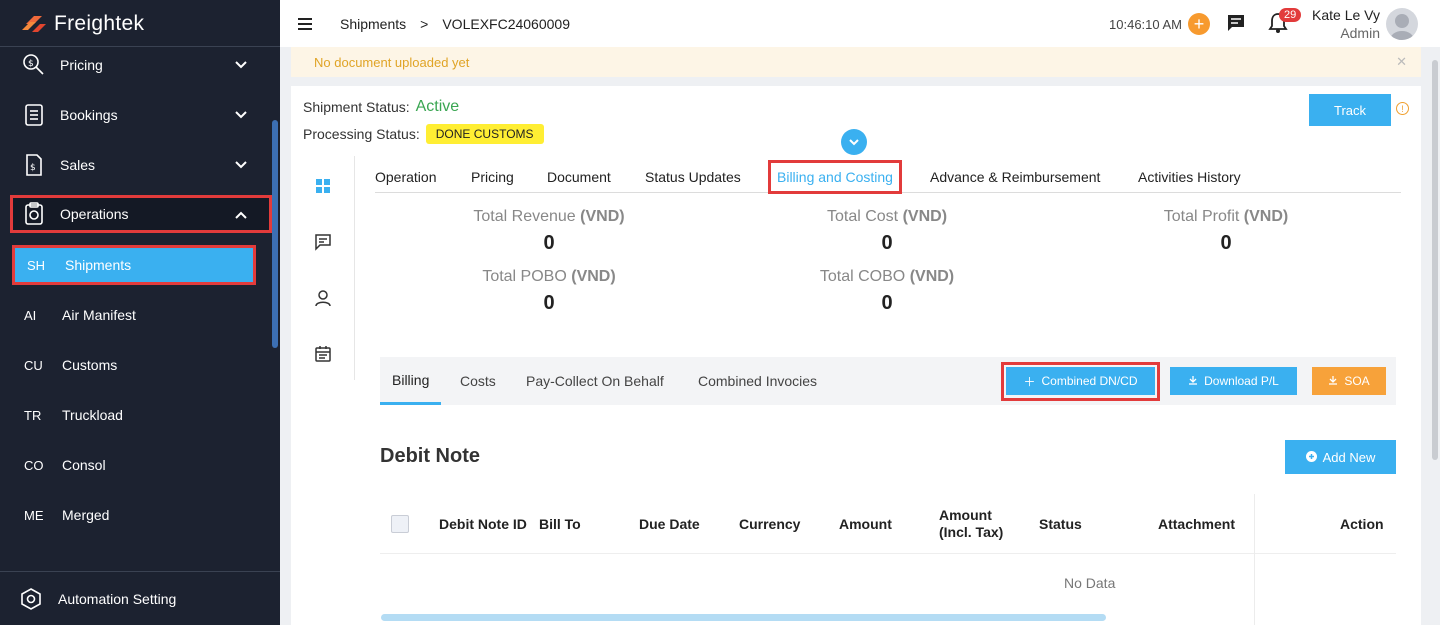 The width and height of the screenshot is (1440, 625). I want to click on download-pl-button: Download P/L, so click(1233, 381).